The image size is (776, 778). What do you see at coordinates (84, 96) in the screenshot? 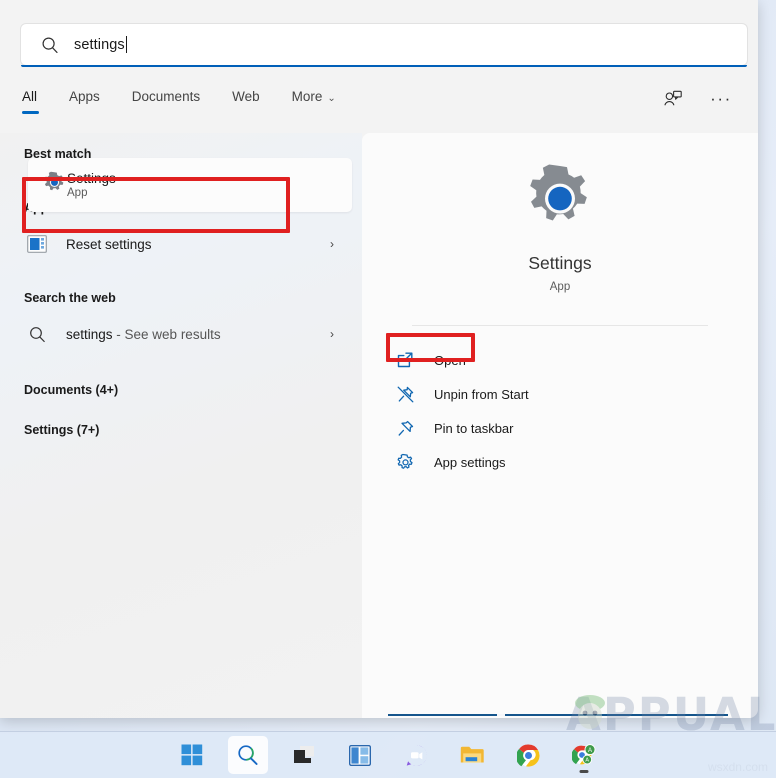
I see `tab-apps-label: Apps` at bounding box center [84, 96].